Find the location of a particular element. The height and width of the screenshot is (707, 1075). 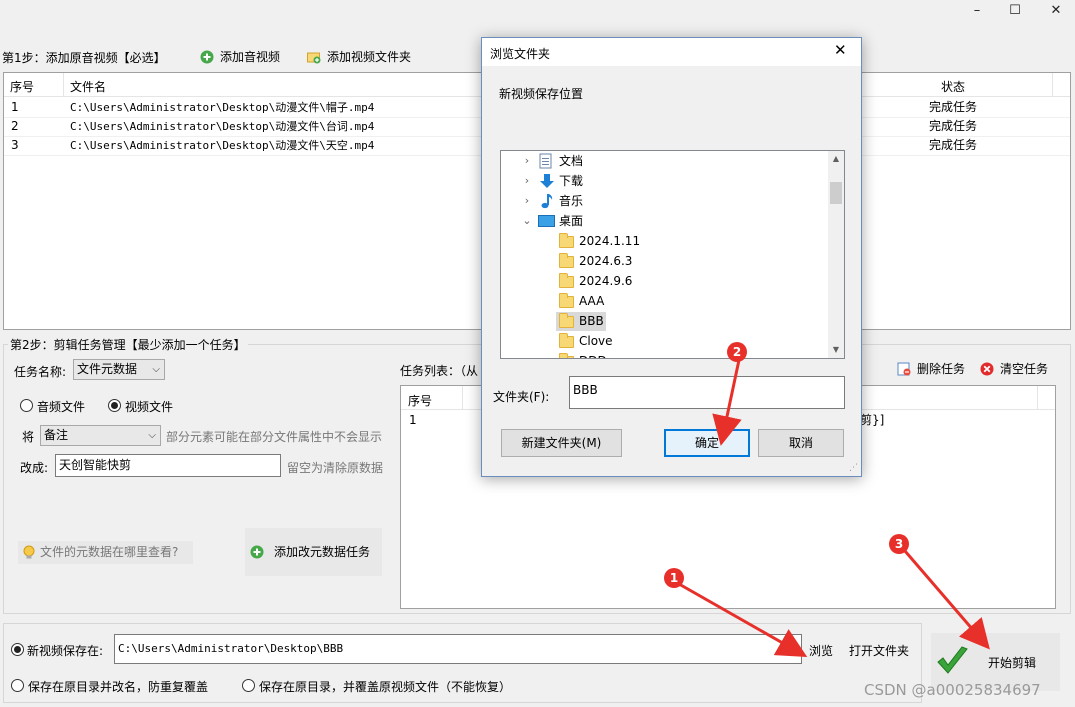

annotation-badge-3: 3 is located at coordinates (899, 544).